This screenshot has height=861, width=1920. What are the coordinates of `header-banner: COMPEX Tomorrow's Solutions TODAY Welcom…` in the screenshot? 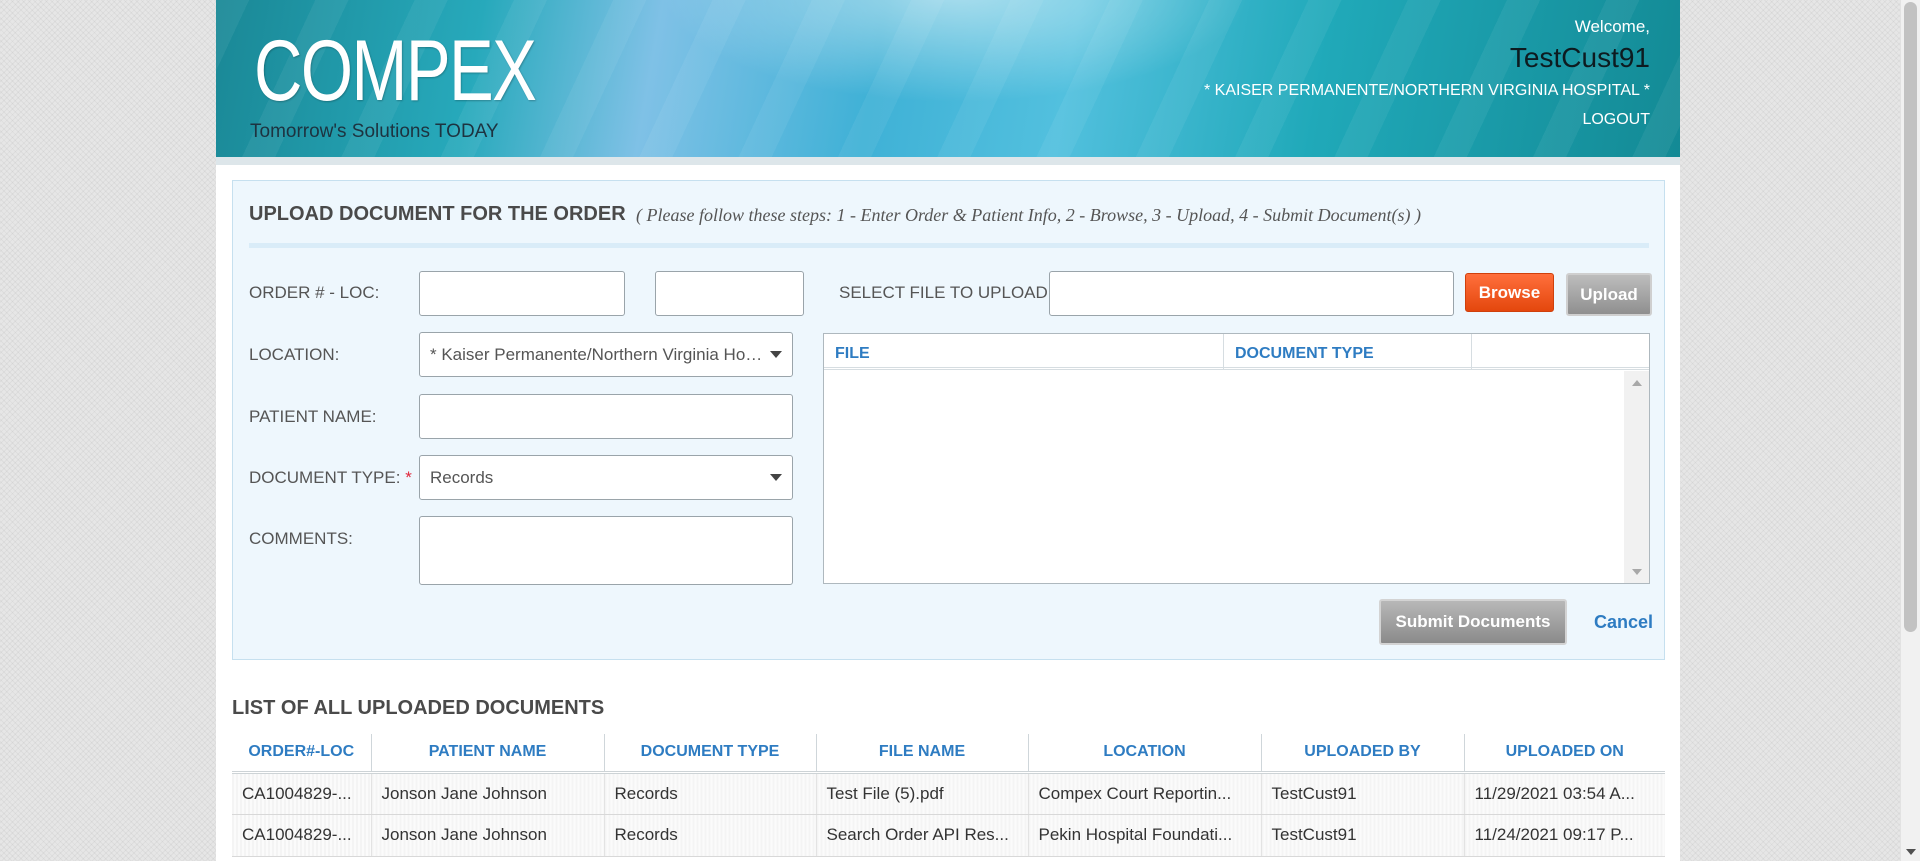 It's located at (948, 78).